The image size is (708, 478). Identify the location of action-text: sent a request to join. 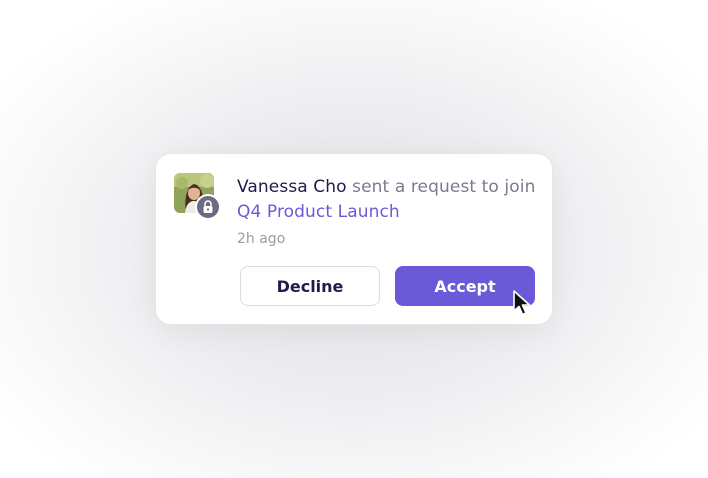
(441, 187).